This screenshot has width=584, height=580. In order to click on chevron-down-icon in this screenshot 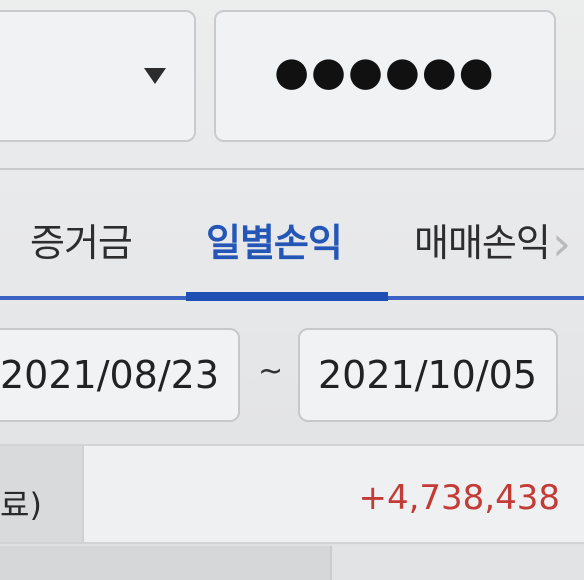, I will do `click(155, 76)`.